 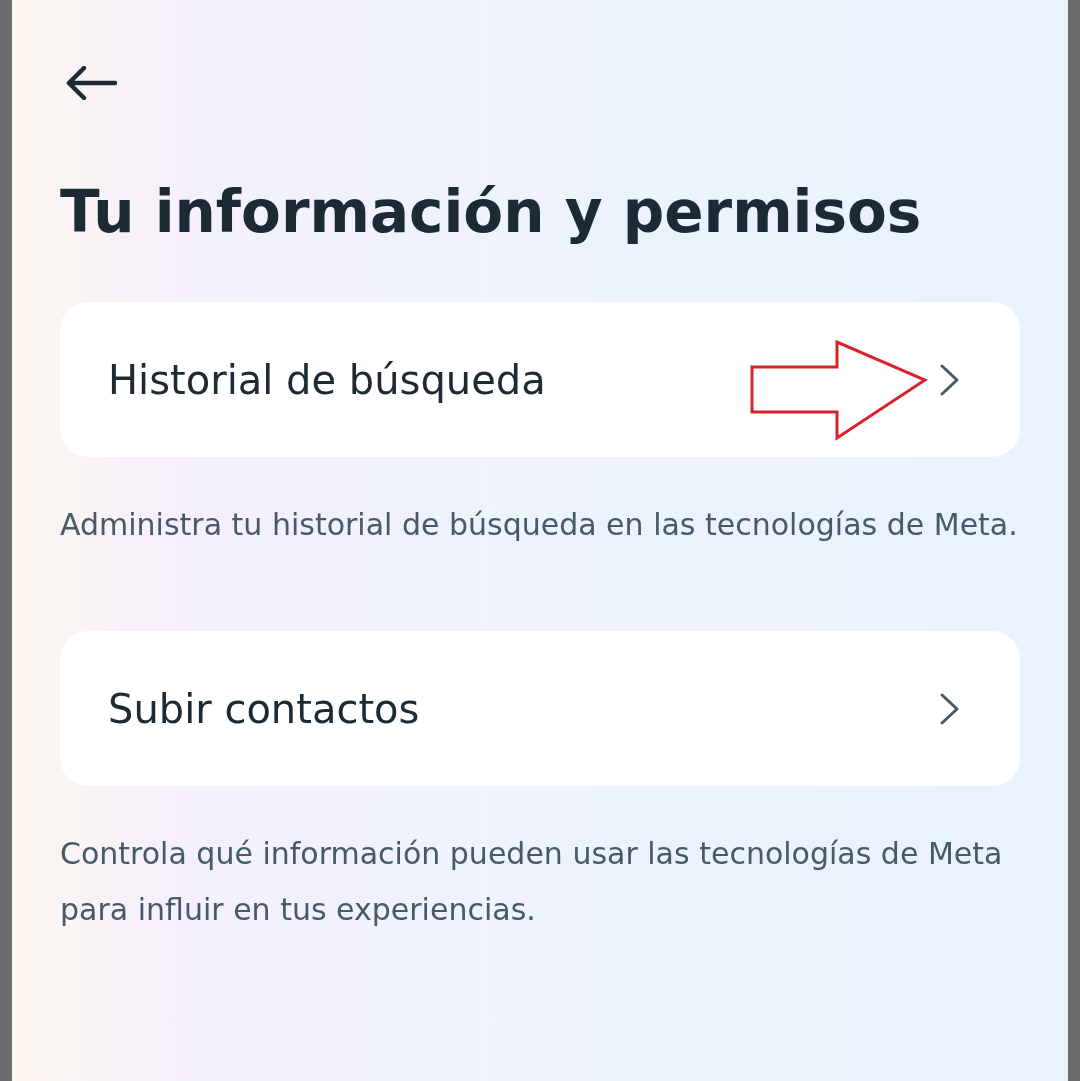 What do you see at coordinates (91, 83) in the screenshot?
I see `back-arrow-icon` at bounding box center [91, 83].